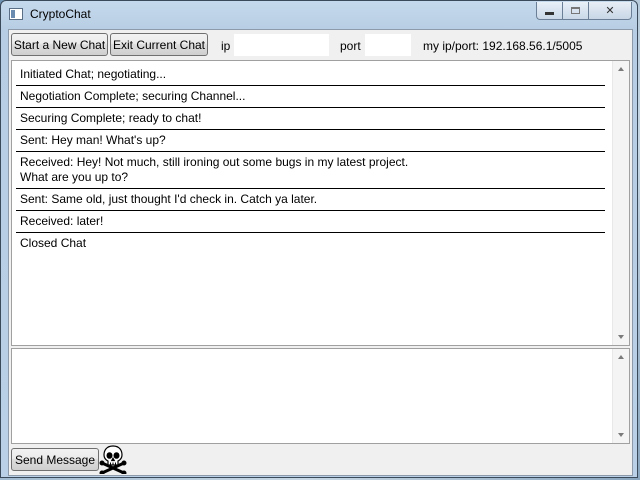  Describe the element at coordinates (620, 396) in the screenshot. I see `composer-scrollbar` at that location.